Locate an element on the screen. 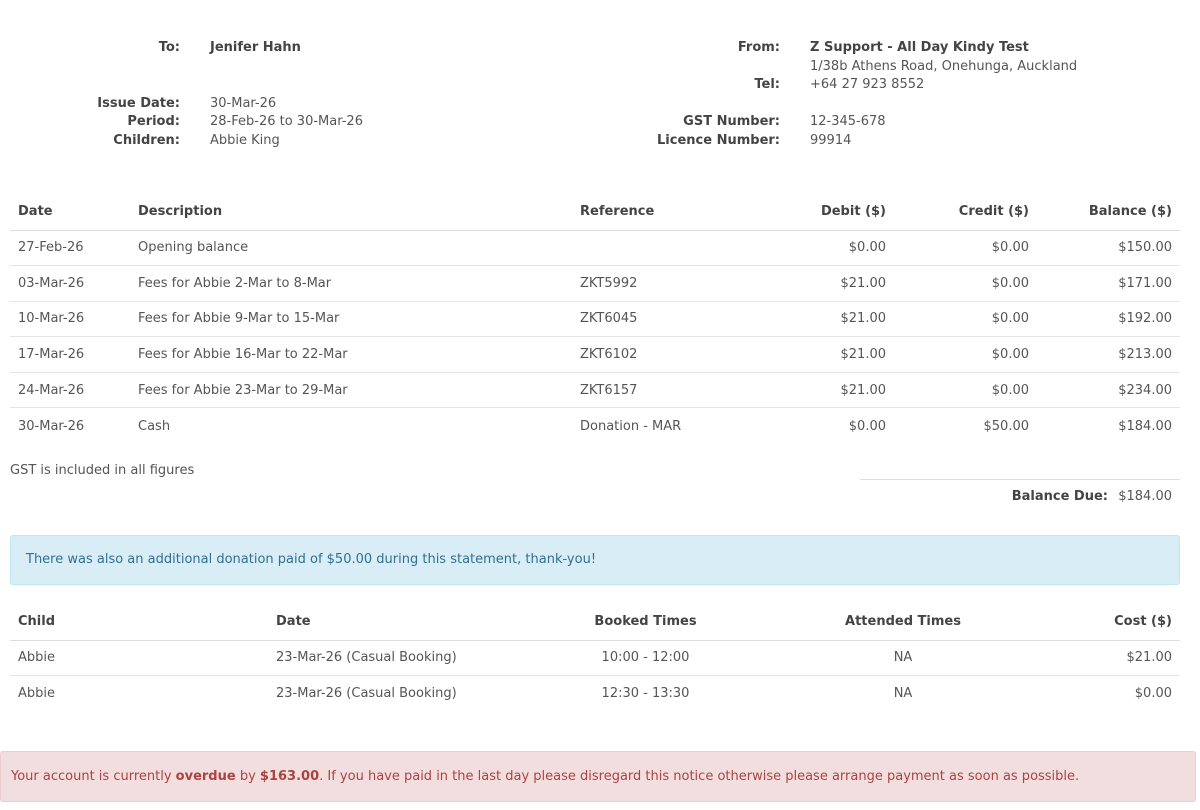 The height and width of the screenshot is (810, 1200). col-header-booked-times: Booked Times is located at coordinates (645, 622).